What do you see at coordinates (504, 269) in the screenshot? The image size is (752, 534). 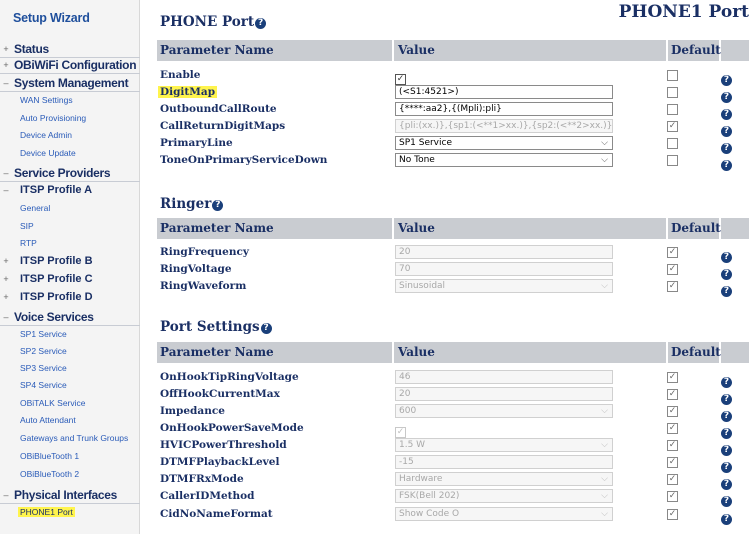 I see `value-cell: 70` at bounding box center [504, 269].